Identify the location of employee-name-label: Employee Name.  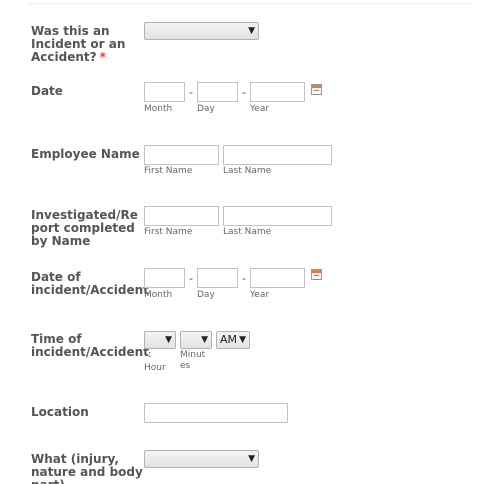
(85, 154).